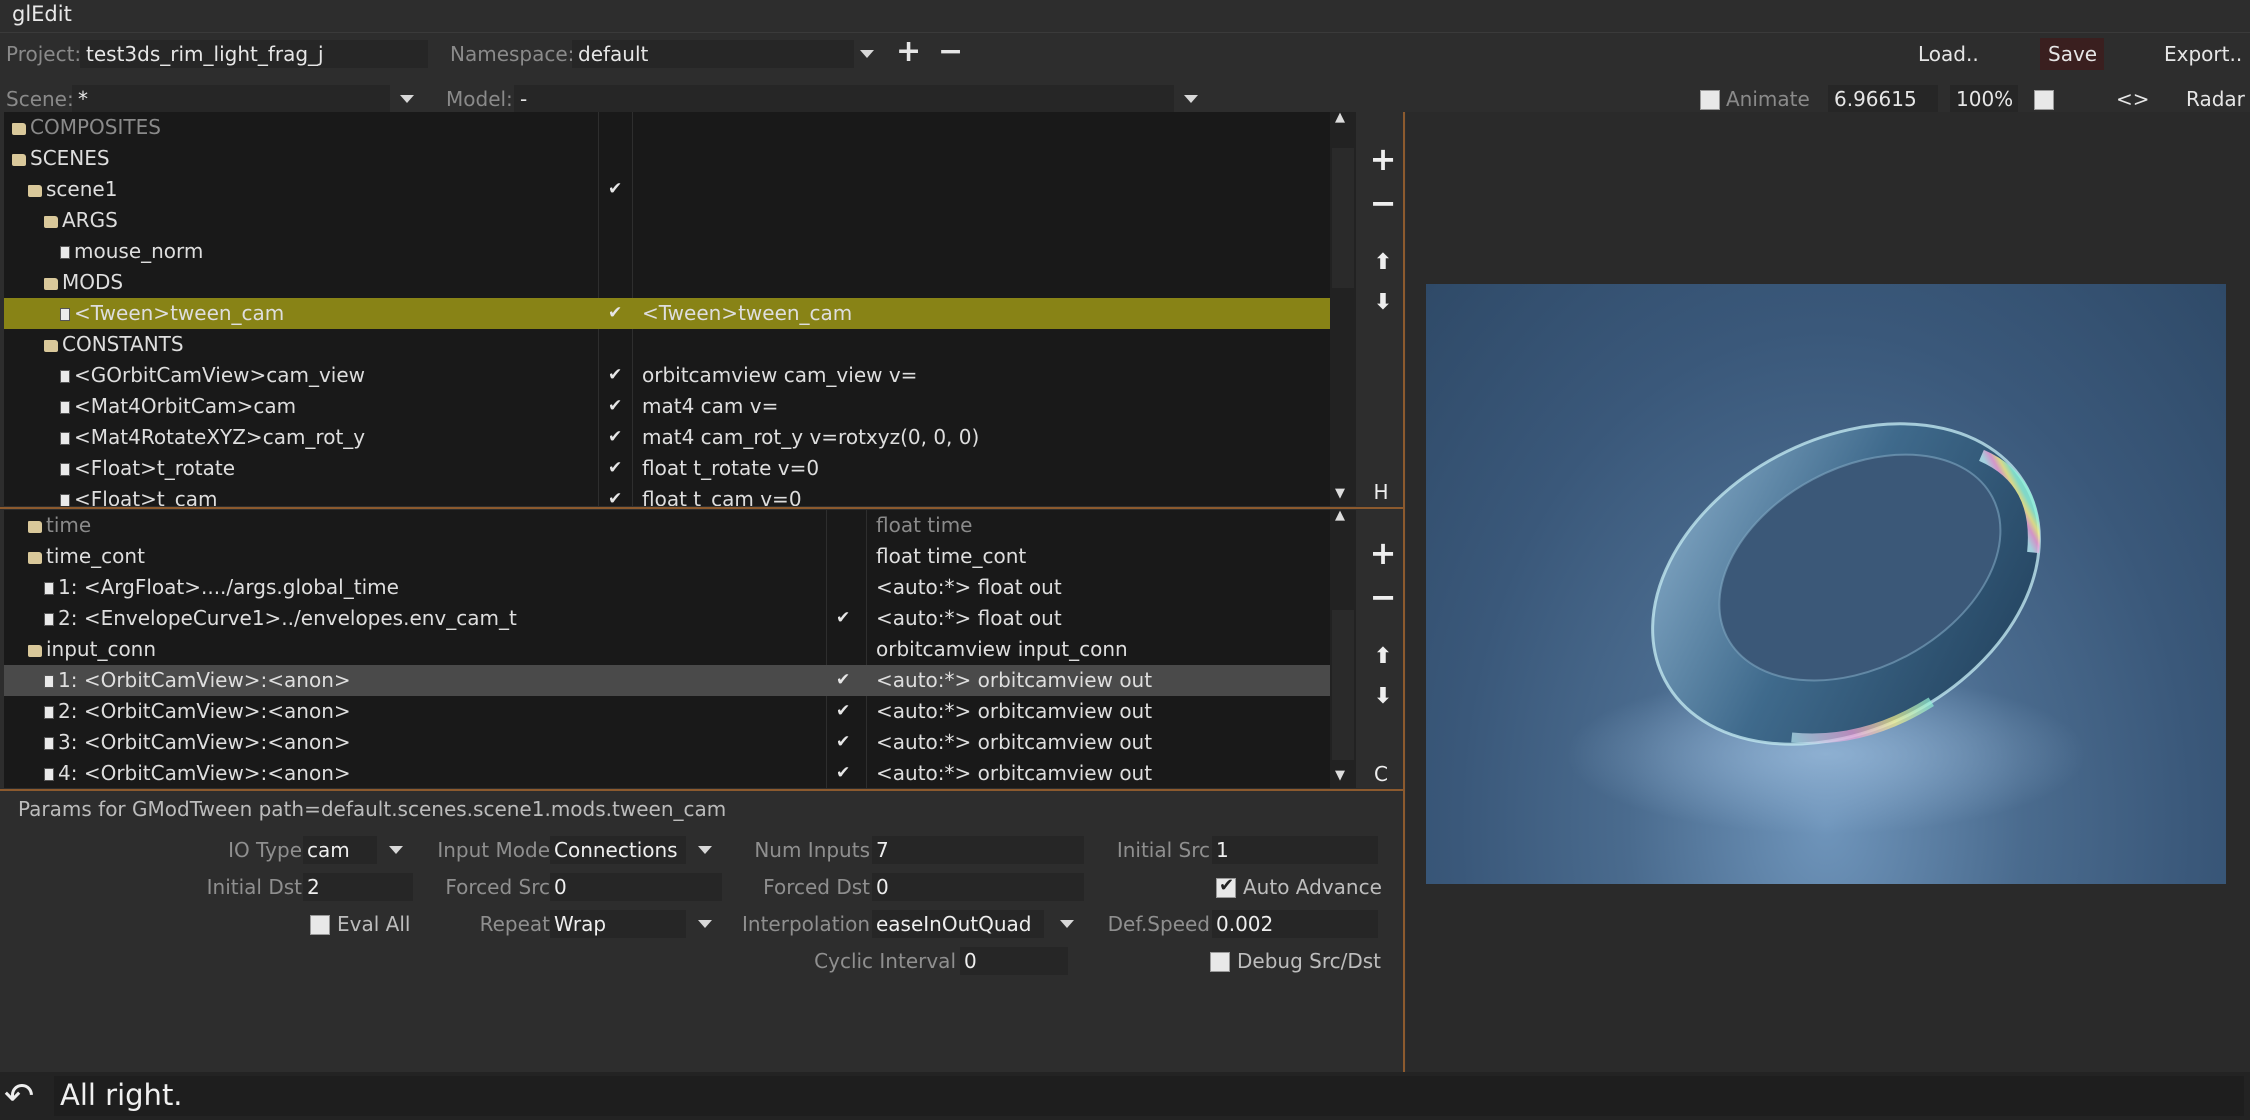 Image resolution: width=2250 pixels, height=1120 pixels. I want to click on tree-scroll-thumb, so click(1343, 218).